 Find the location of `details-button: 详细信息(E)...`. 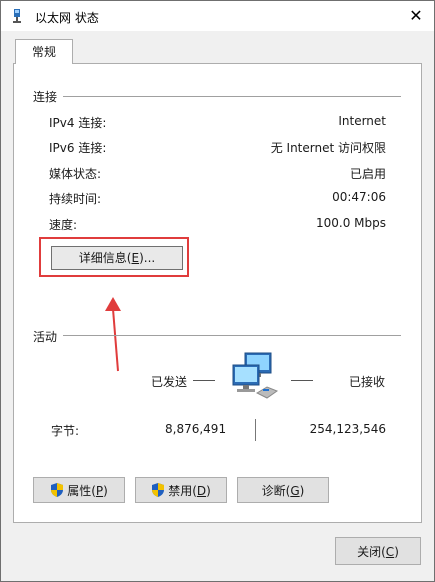

details-button: 详细信息(E)... is located at coordinates (117, 258).